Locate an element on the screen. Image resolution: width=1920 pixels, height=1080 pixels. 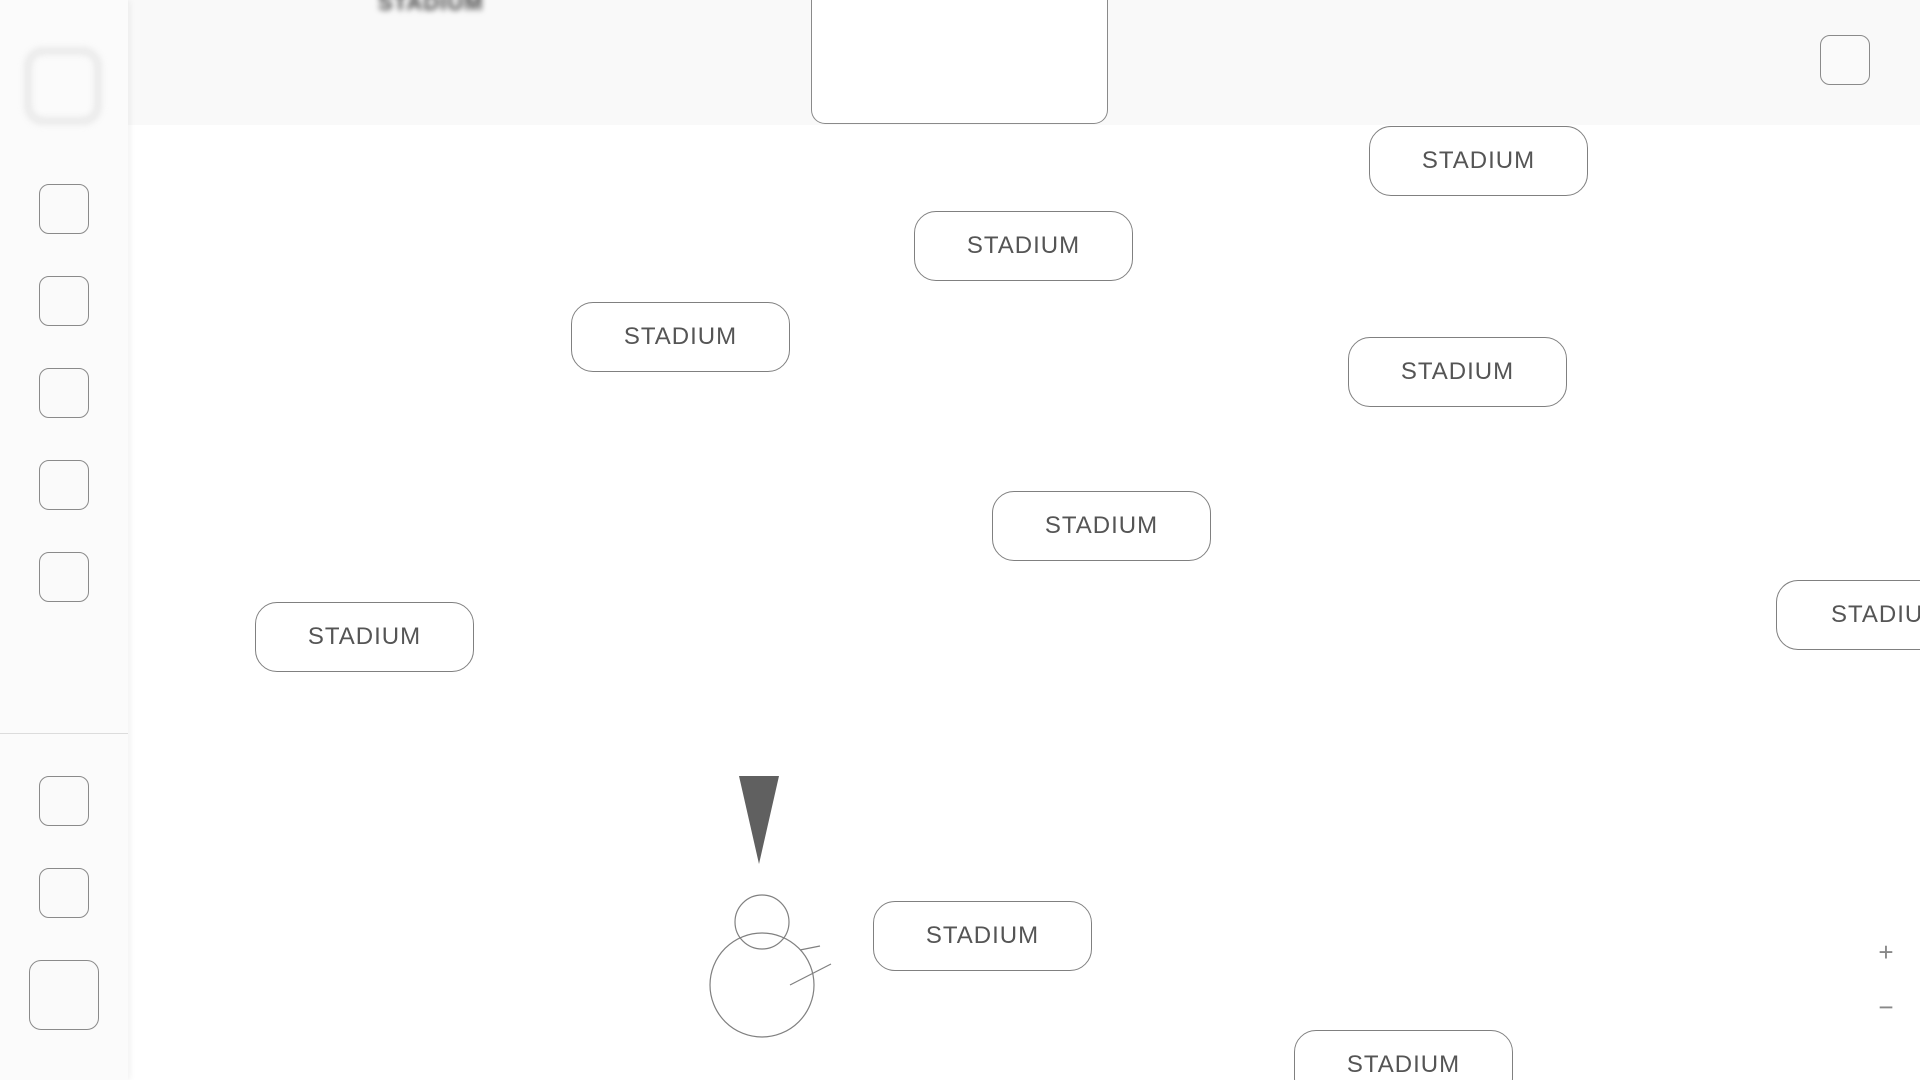
top-bar: STADIUM is located at coordinates (960, 62).